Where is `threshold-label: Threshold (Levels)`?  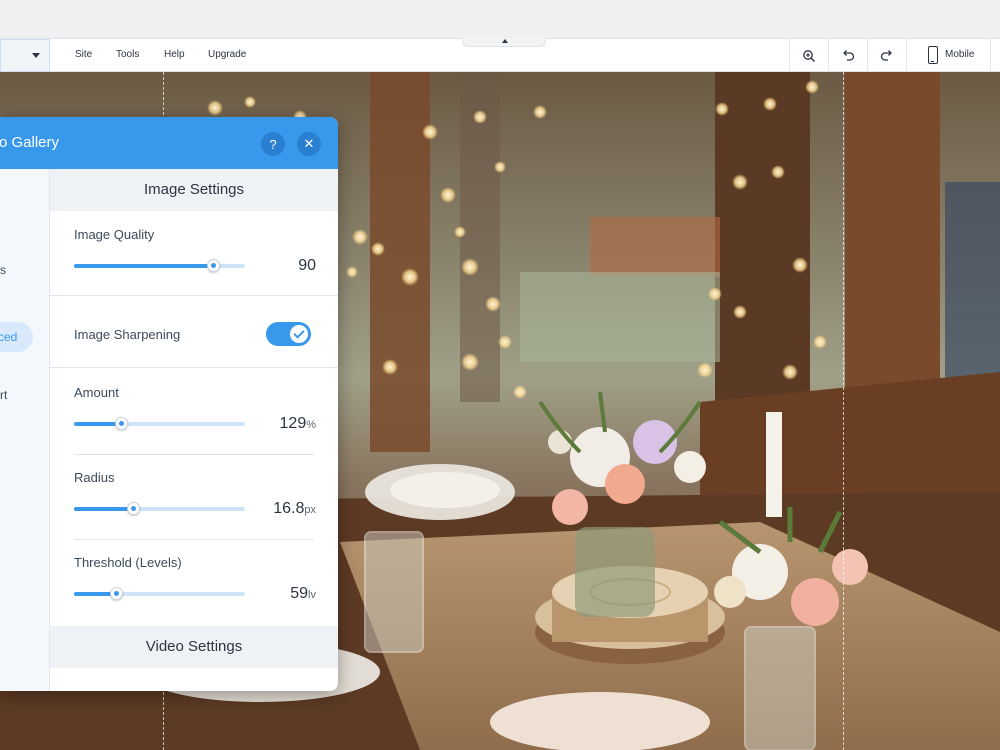
threshold-label: Threshold (Levels) is located at coordinates (128, 562).